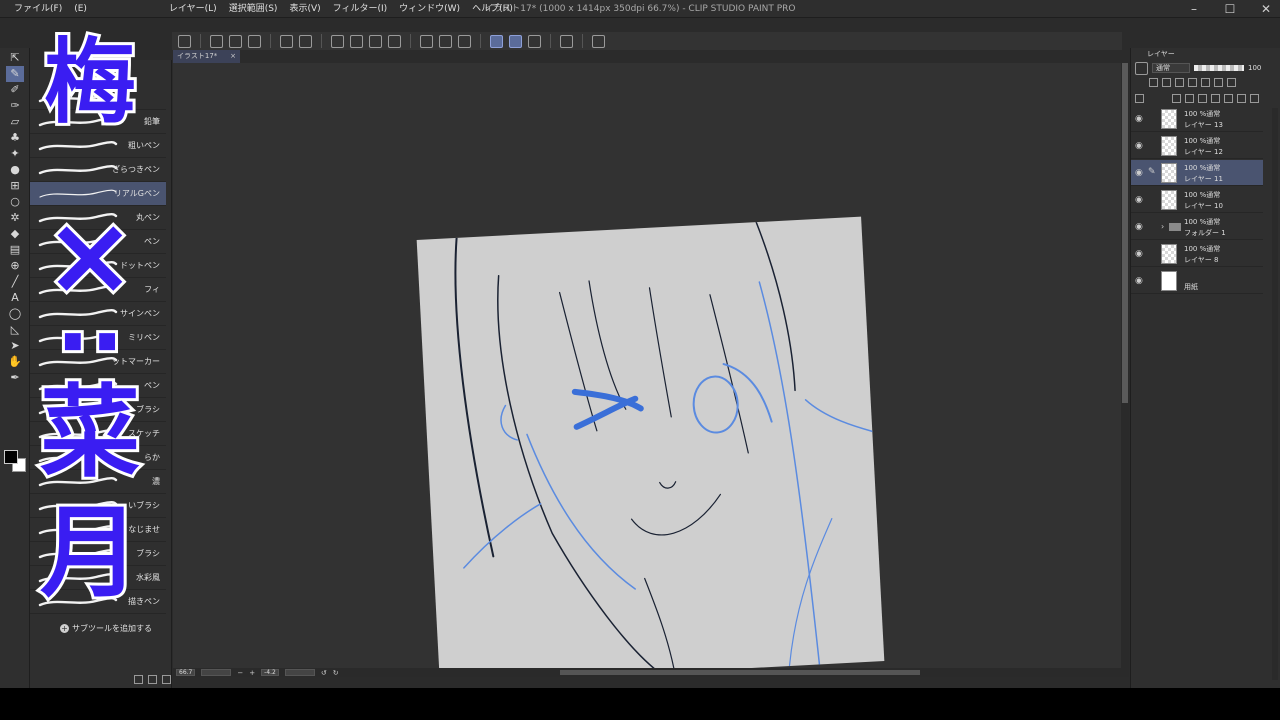 Image resolution: width=1280 pixels, height=720 pixels. Describe the element at coordinates (106, 628) in the screenshot. I see `add-subtool-button: + サブツールを追加する` at that location.